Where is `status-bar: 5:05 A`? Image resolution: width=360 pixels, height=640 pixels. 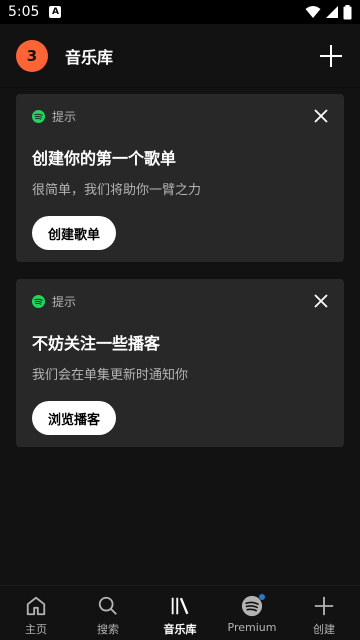
status-bar: 5:05 A is located at coordinates (180, 12).